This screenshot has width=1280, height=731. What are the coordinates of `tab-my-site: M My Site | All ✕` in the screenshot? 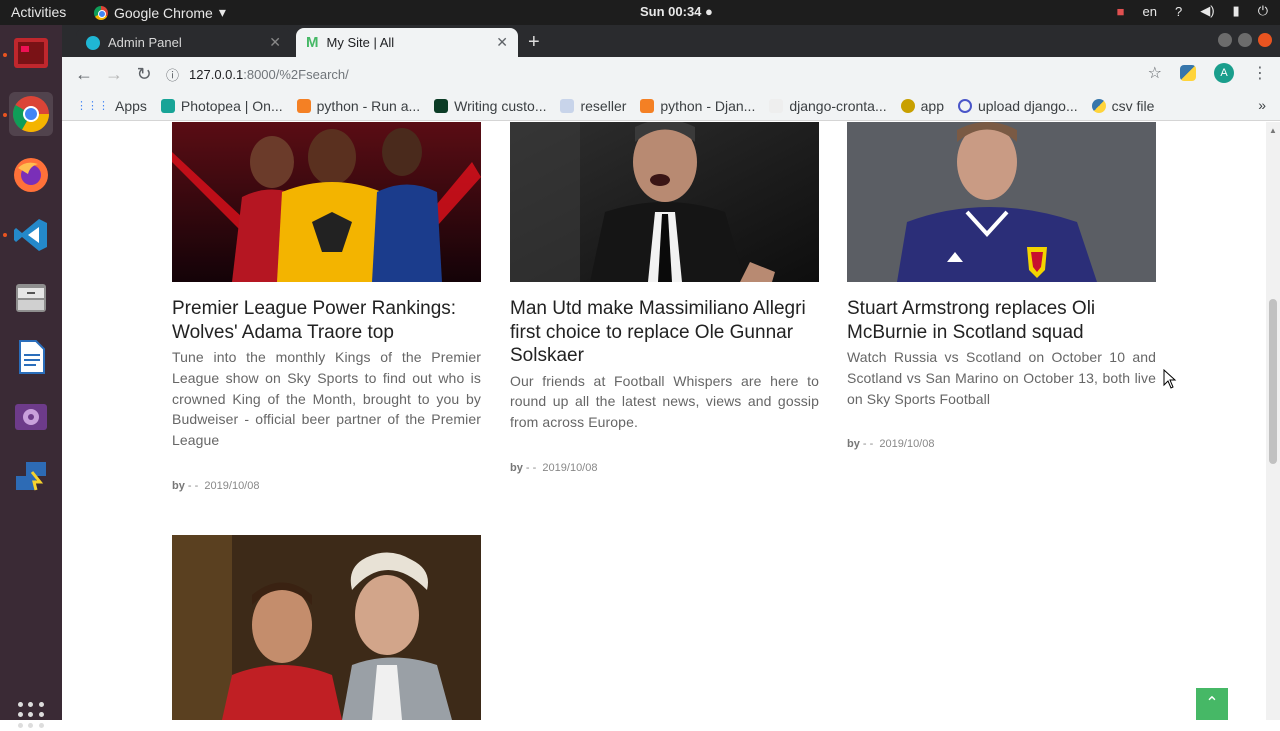 It's located at (407, 42).